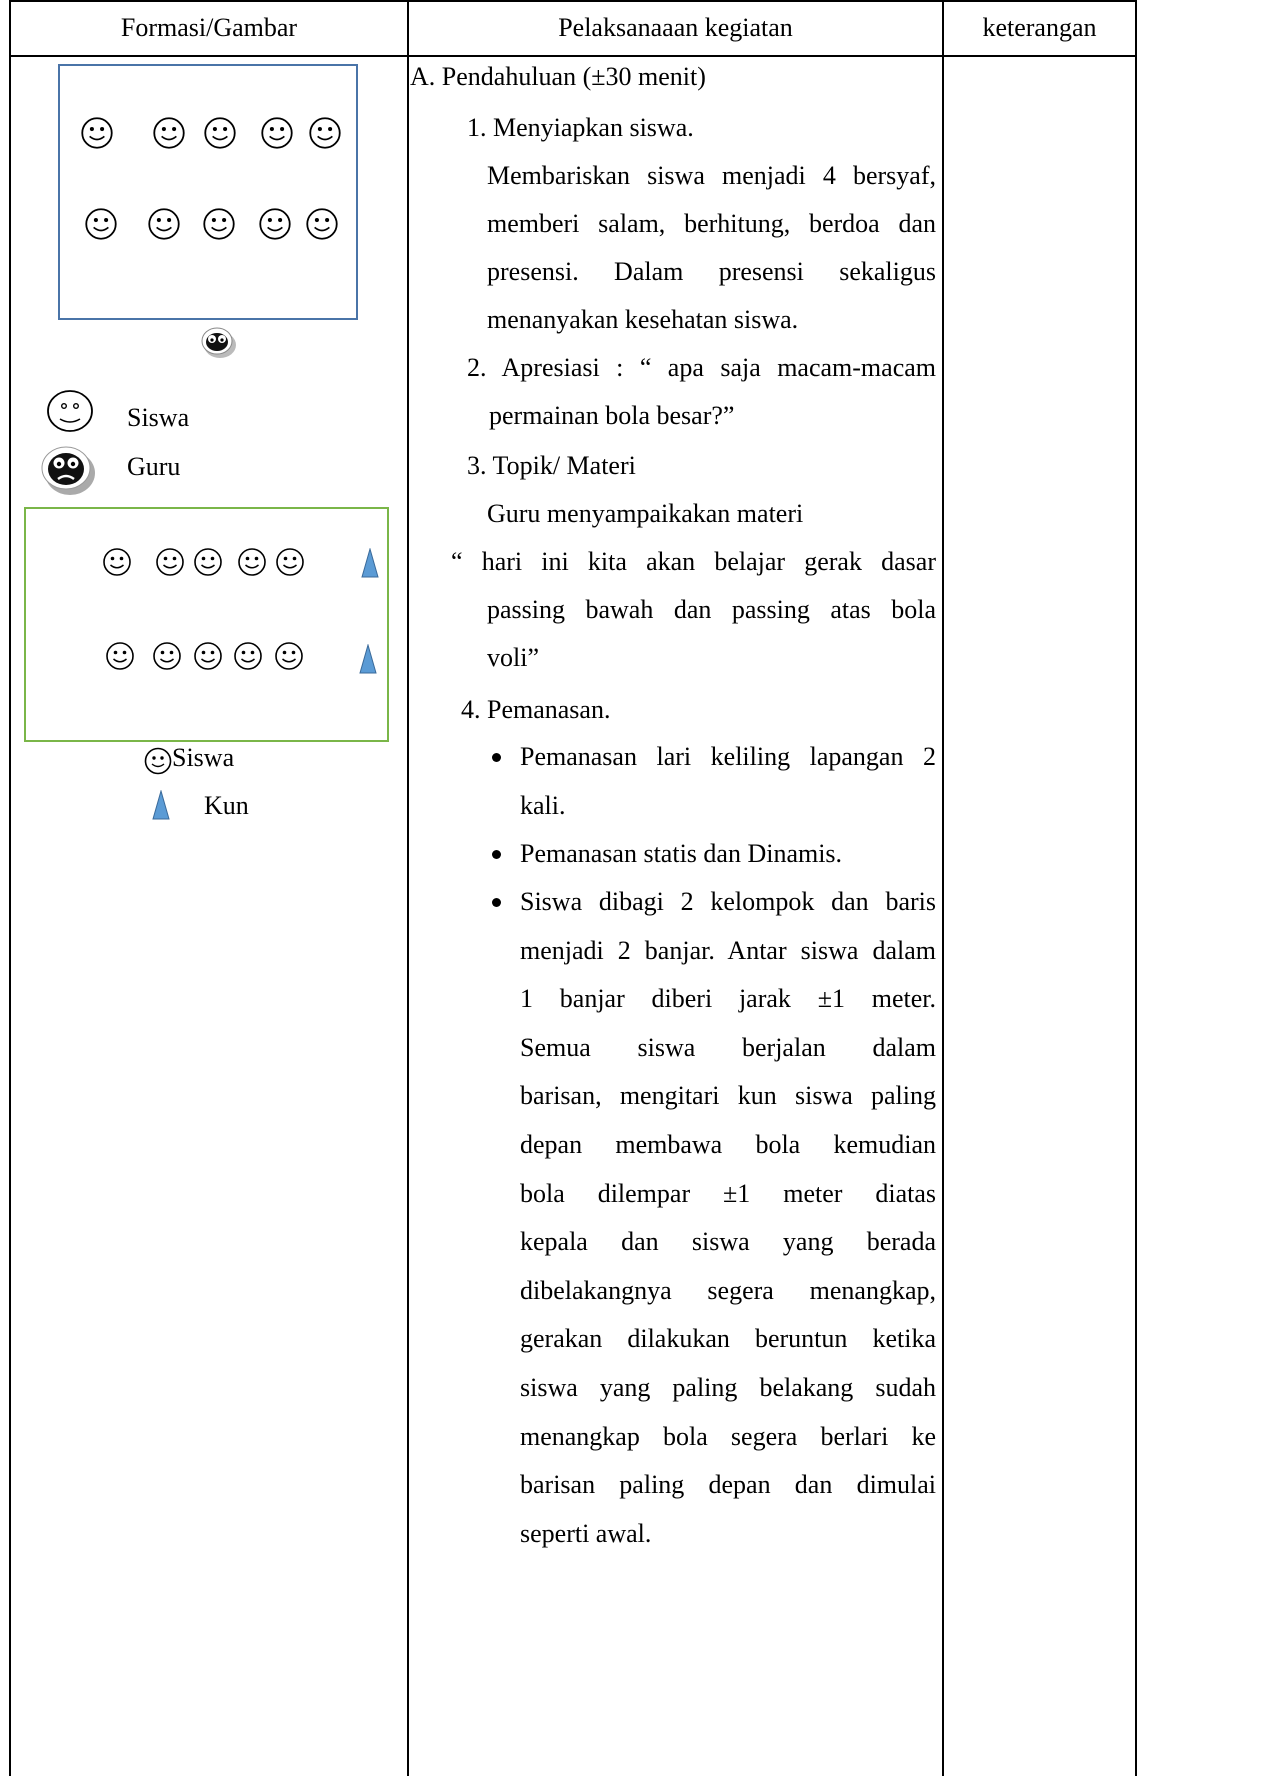 This screenshot has width=1281, height=1776. I want to click on bullet-3-line: menangkap bola segera berlari ke, so click(728, 1436).